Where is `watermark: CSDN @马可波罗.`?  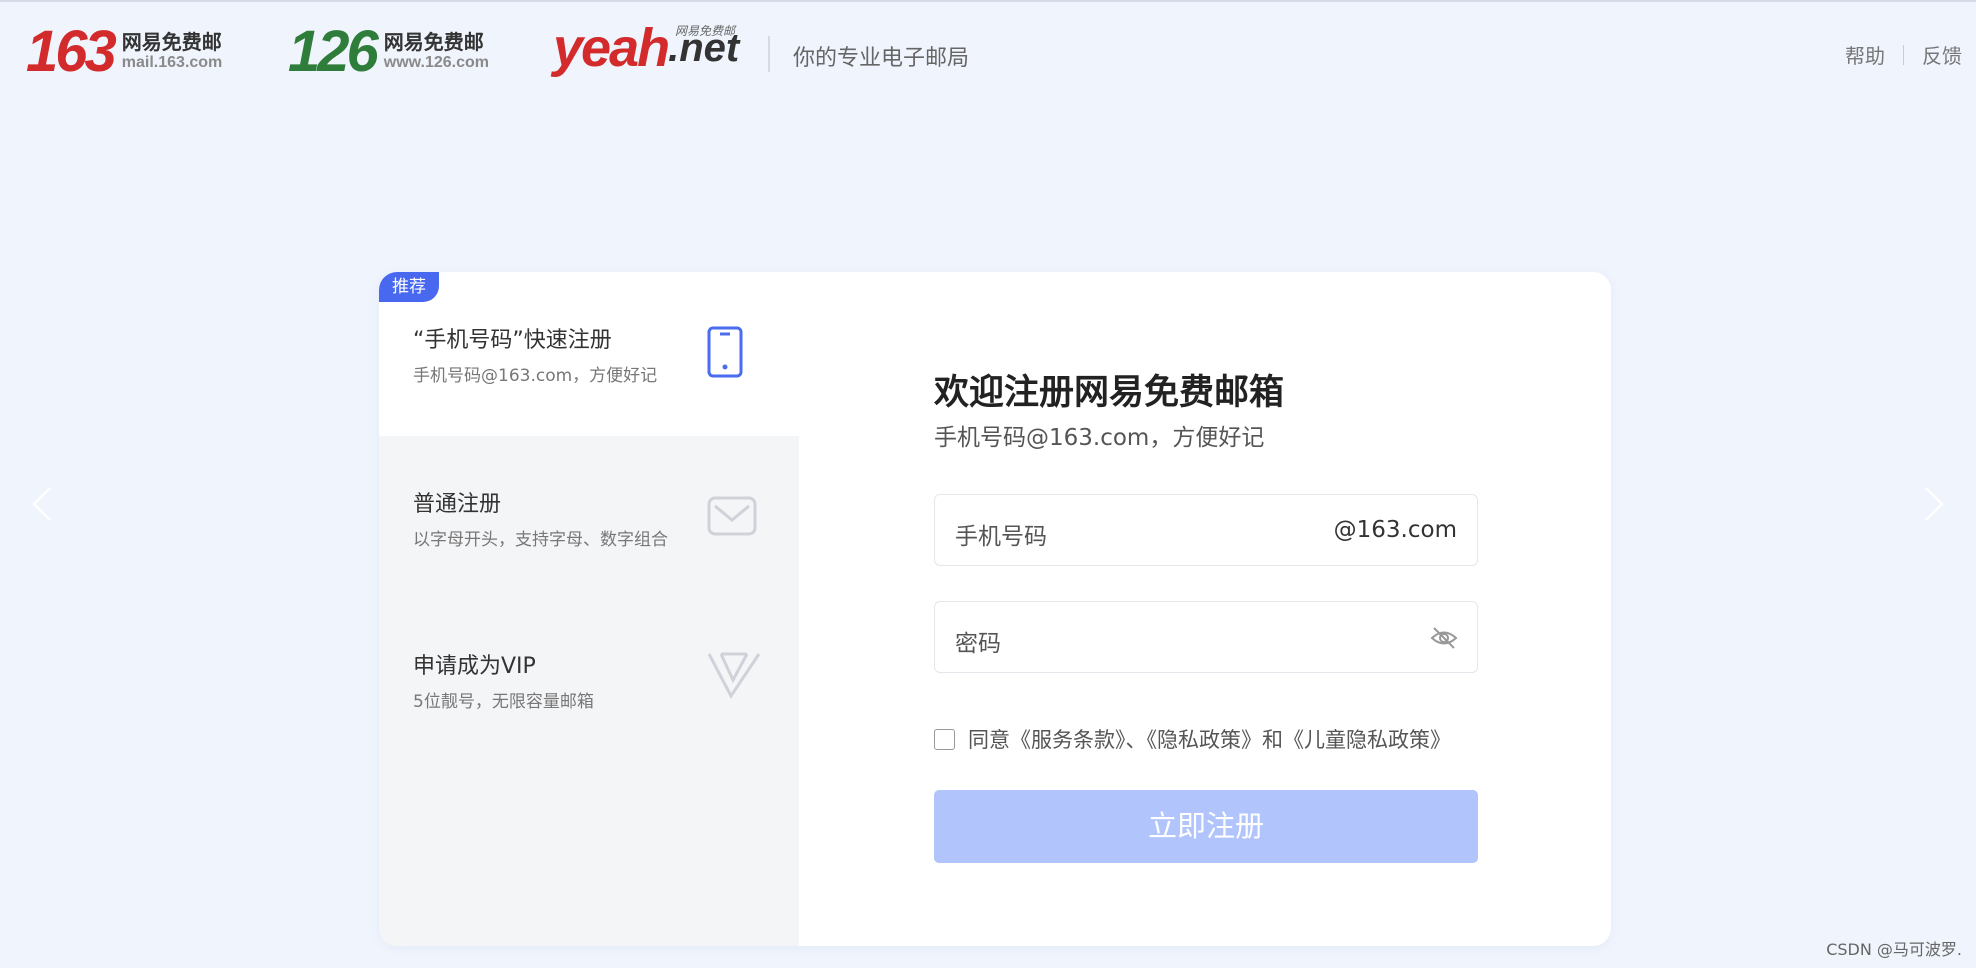
watermark: CSDN @马可波罗. is located at coordinates (1894, 949).